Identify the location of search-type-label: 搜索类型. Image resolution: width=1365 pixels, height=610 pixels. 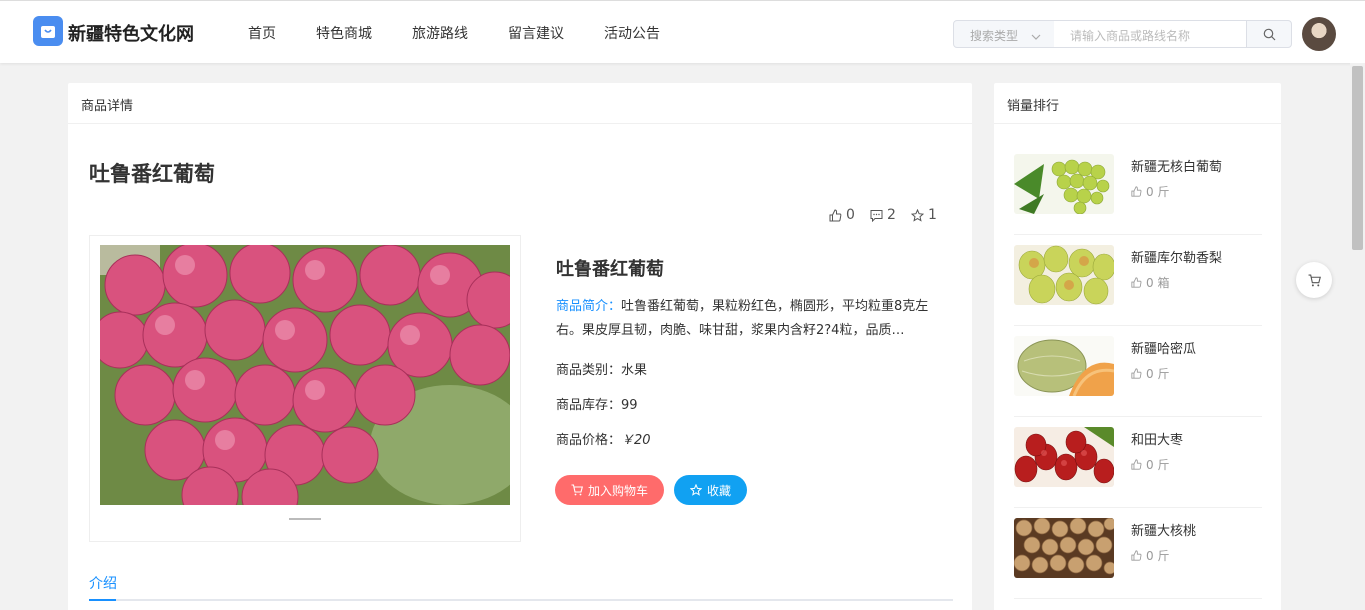
(994, 36).